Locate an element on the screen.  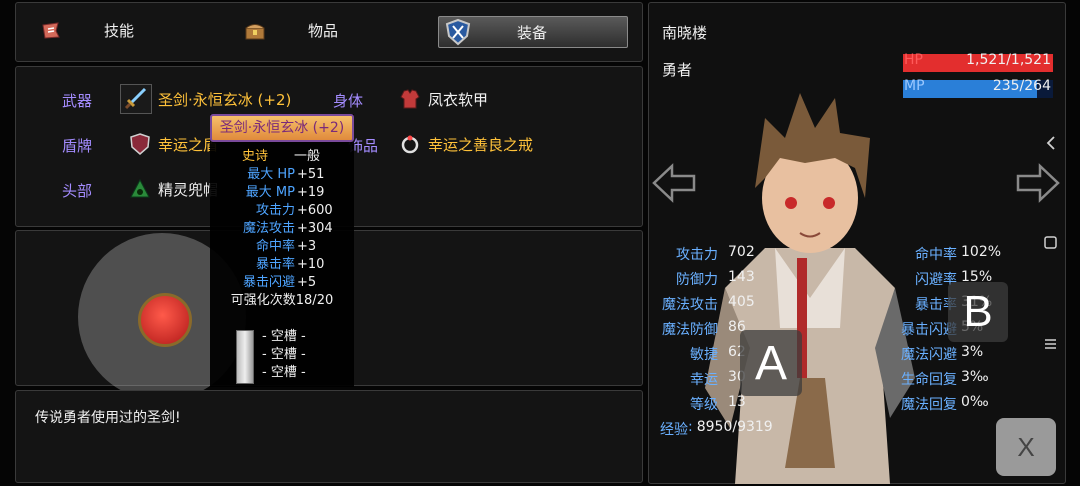
tooltip-stat-key: 暴击闪避 is located at coordinates (268, 282).